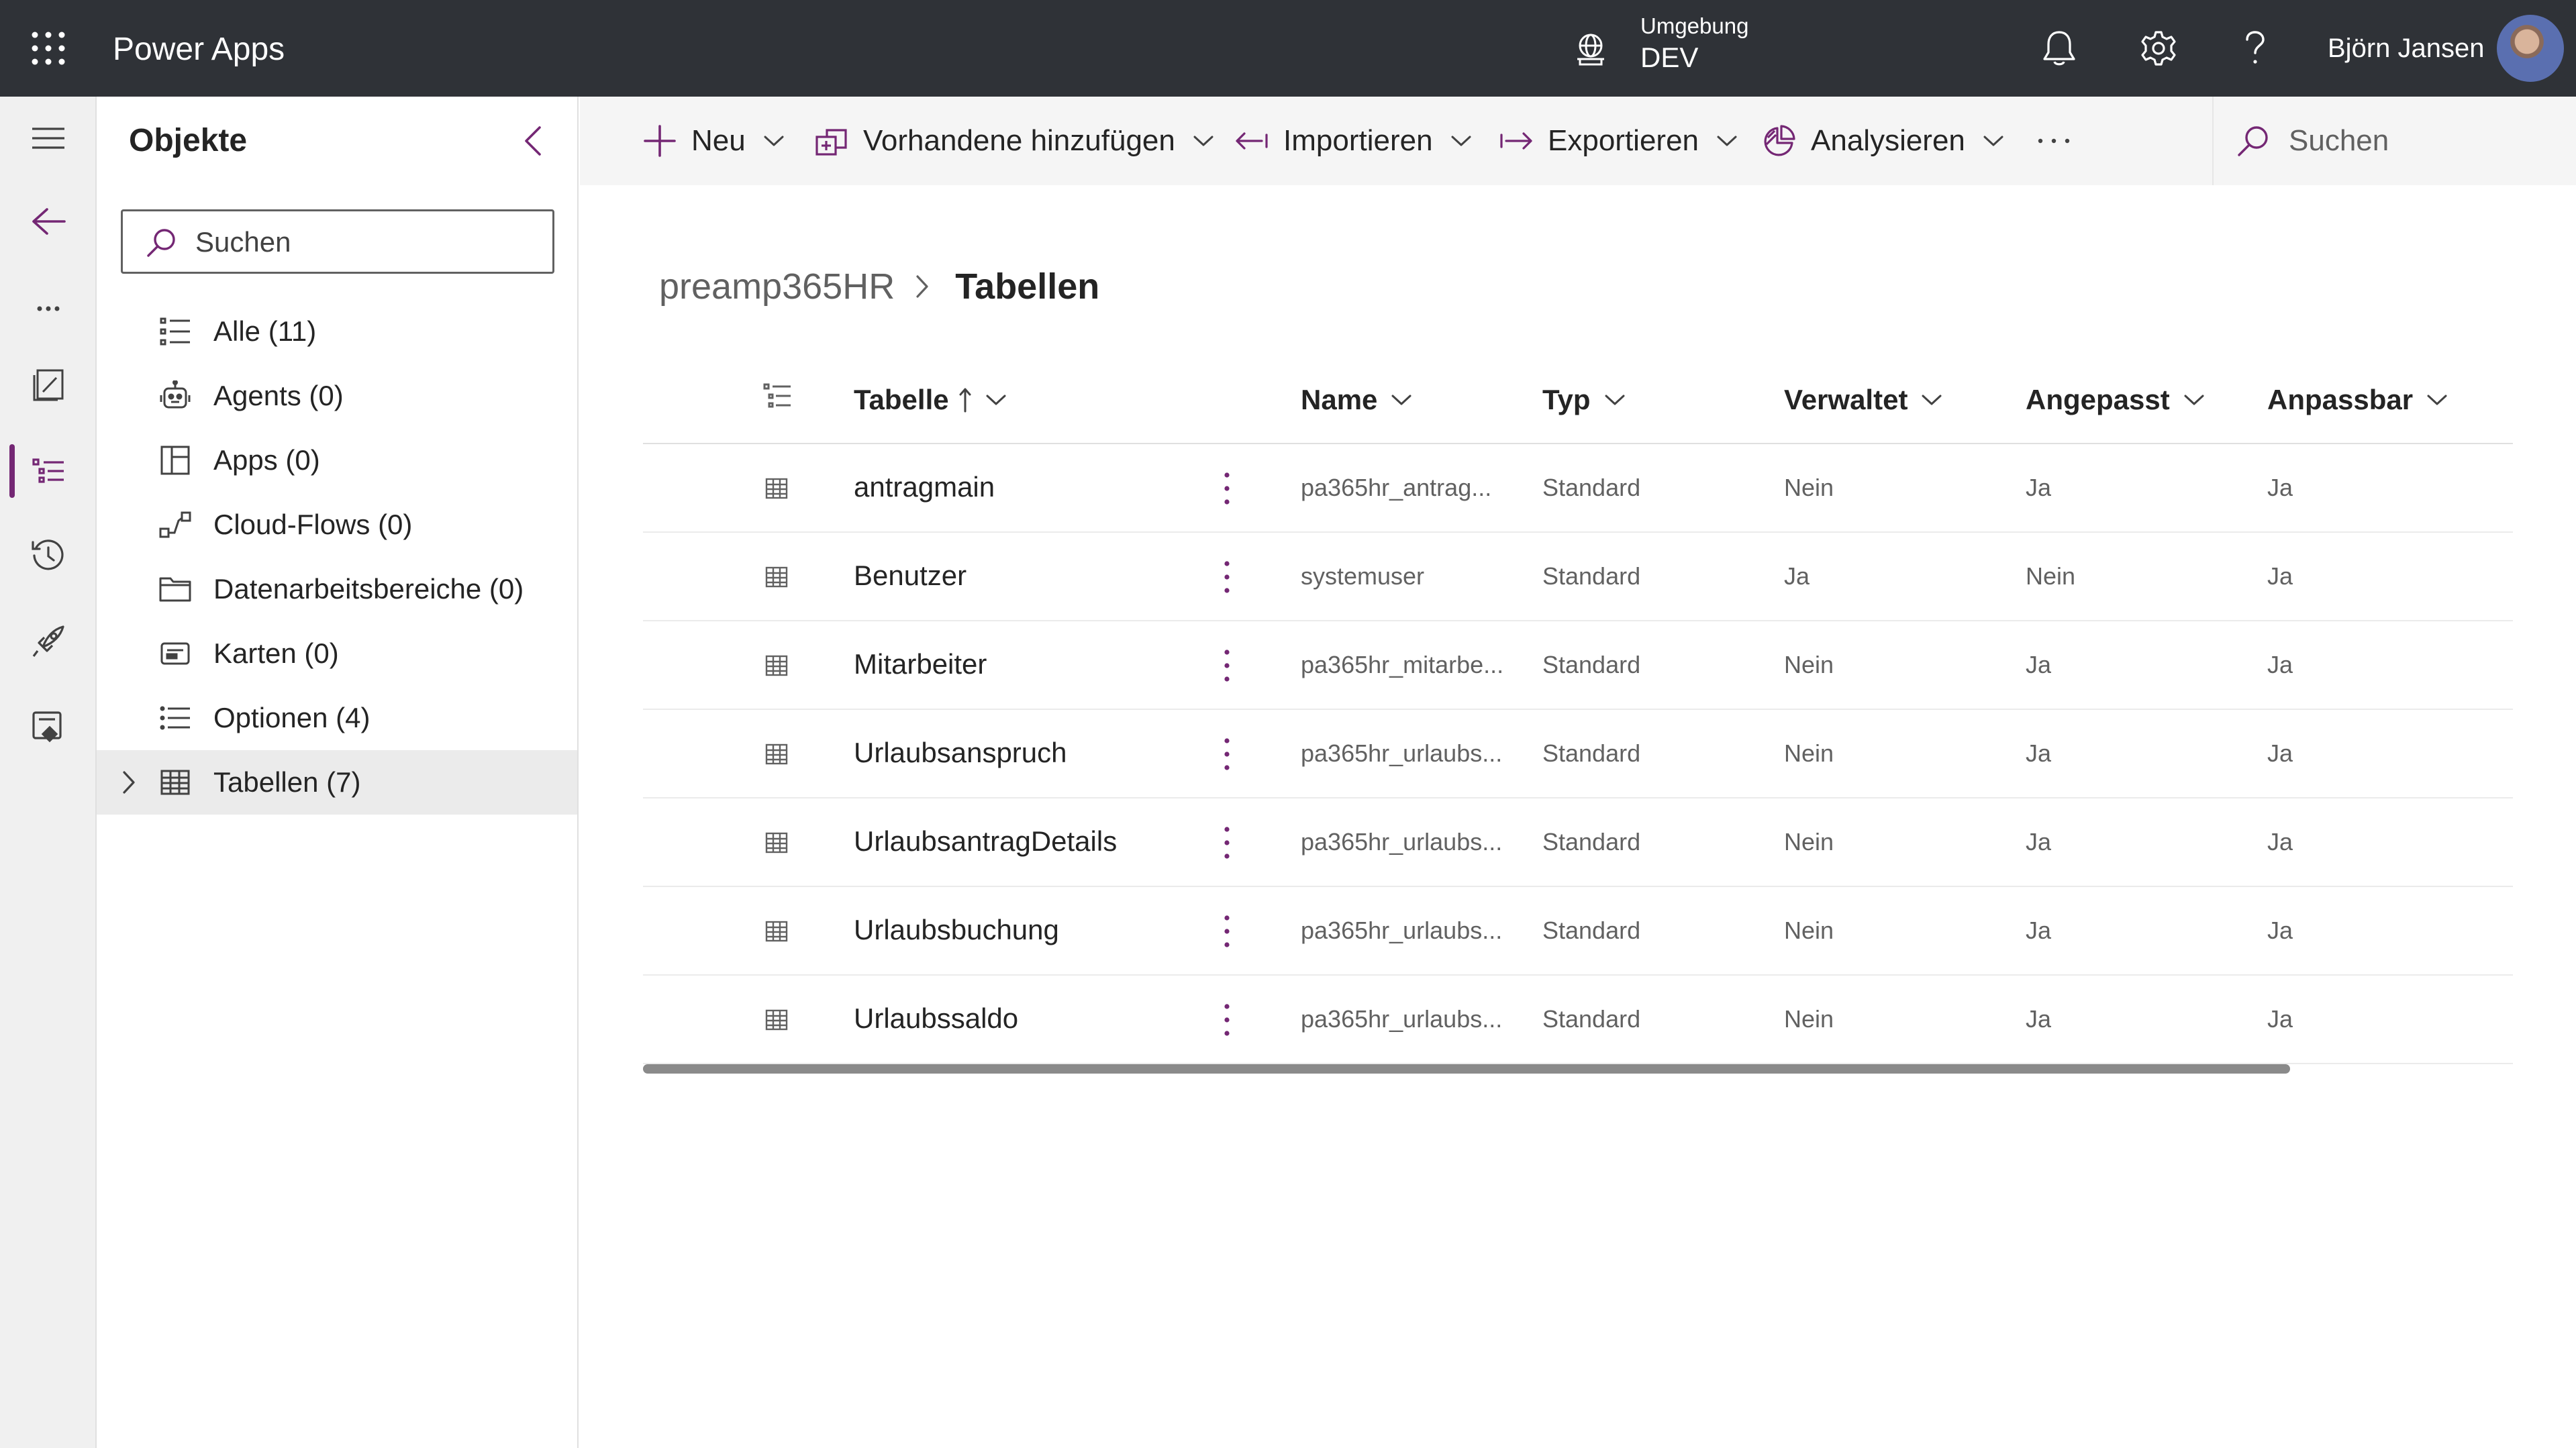  I want to click on active-indicator, so click(12, 471).